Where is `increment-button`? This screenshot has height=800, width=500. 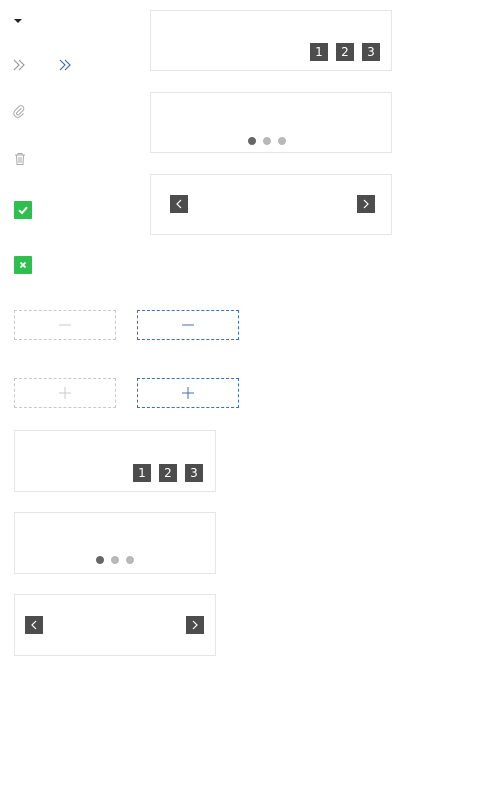
increment-button is located at coordinates (65, 393).